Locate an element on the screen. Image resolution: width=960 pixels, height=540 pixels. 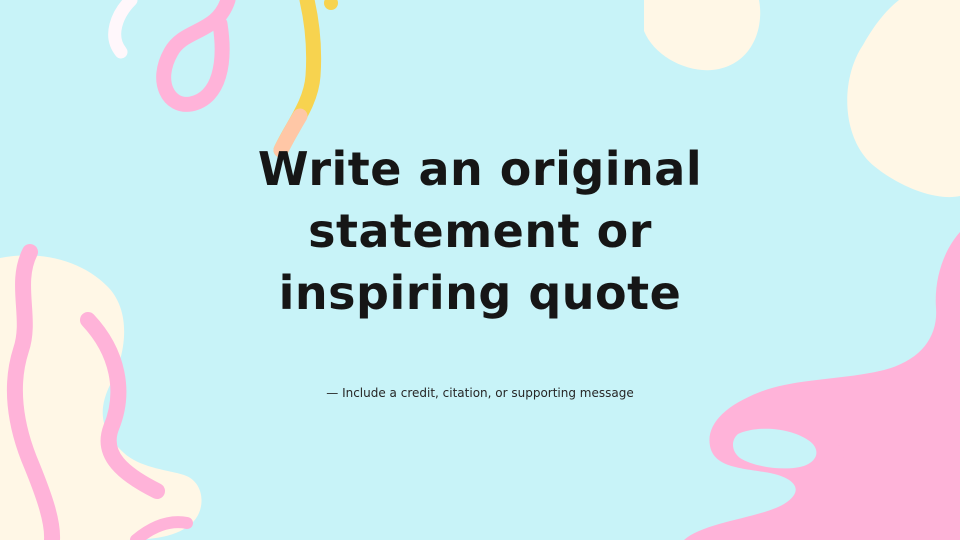
top-center-cream-blob-shape is located at coordinates (702, 35).